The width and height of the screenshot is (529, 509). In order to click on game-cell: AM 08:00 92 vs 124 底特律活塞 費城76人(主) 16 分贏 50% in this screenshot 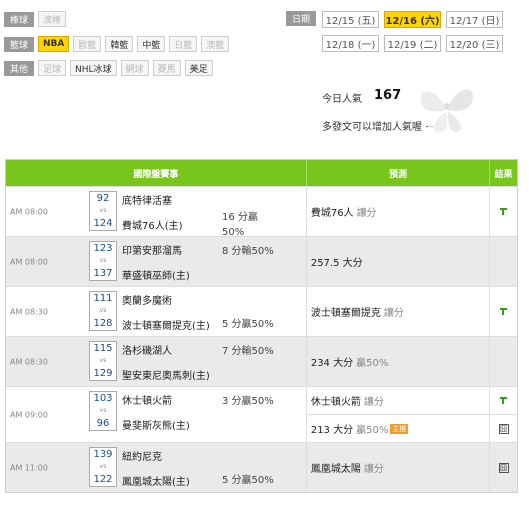, I will do `click(156, 212)`.